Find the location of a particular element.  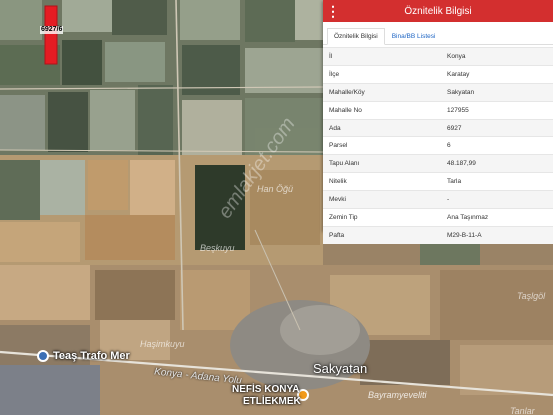

parcel-label: 6927/6 is located at coordinates (52, 30).